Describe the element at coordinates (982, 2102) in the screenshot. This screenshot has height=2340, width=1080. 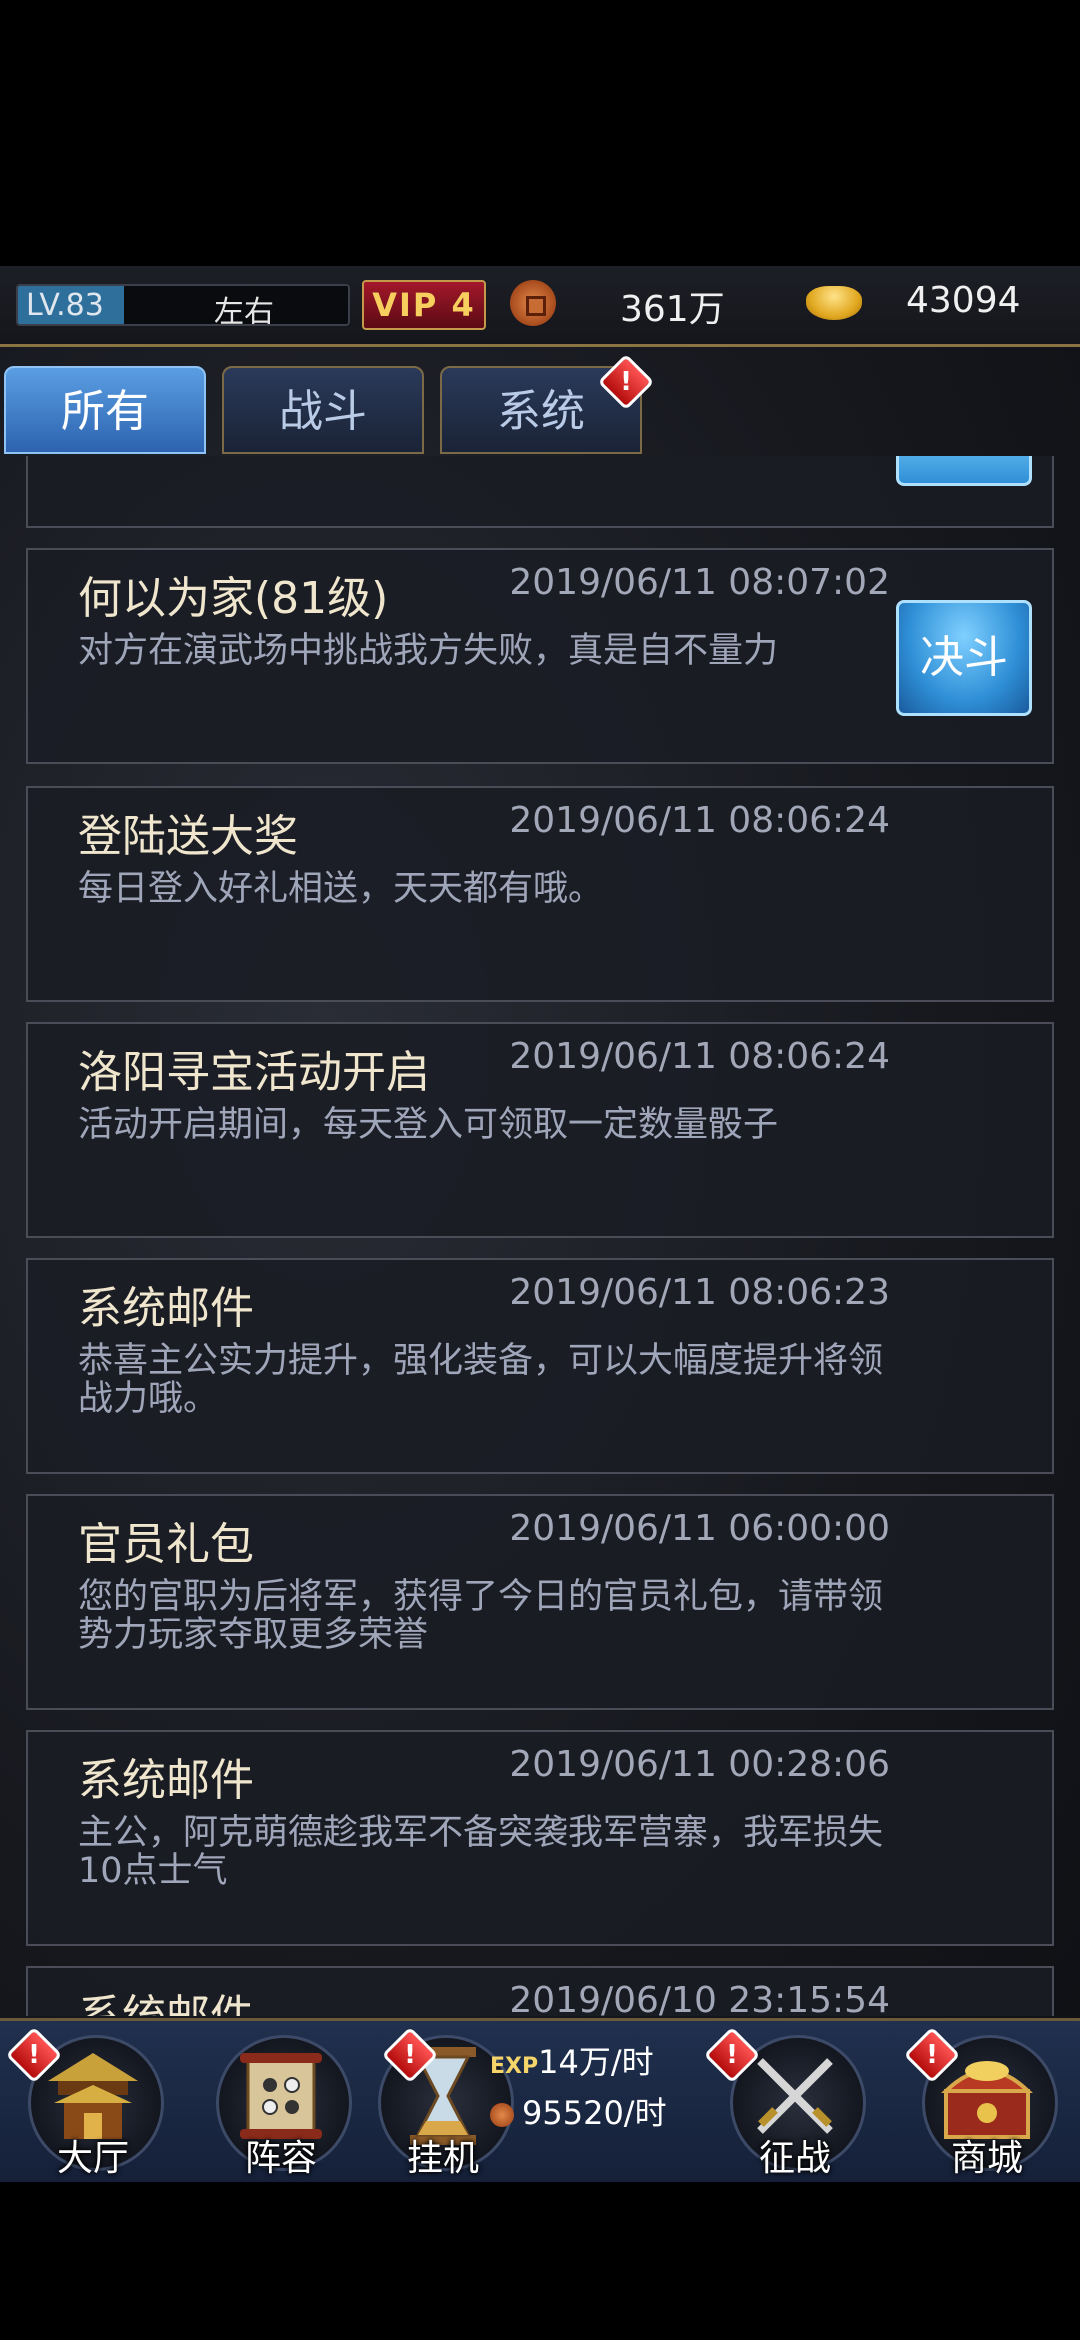
I see `nav-shop: 商城 !` at that location.